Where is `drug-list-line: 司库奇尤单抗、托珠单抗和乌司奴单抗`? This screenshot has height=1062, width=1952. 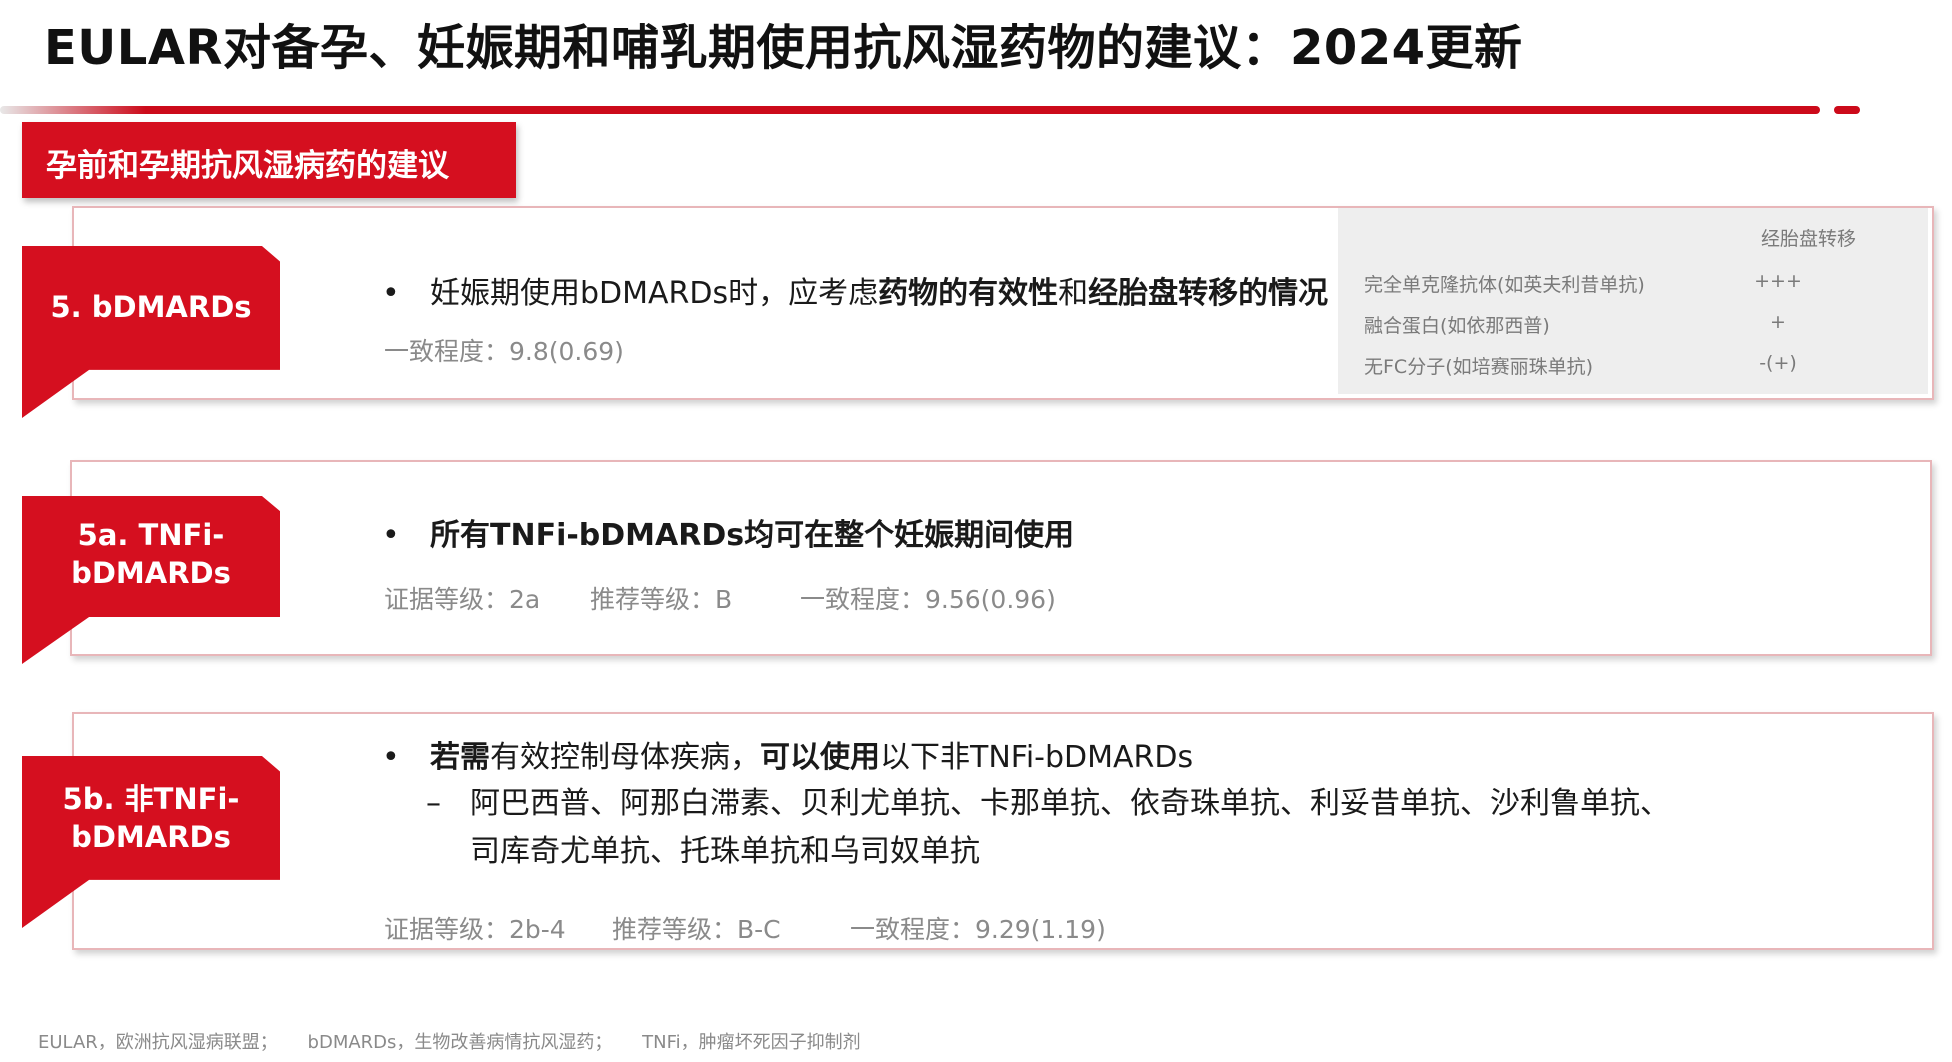
drug-list-line: 司库奇尤单抗、托珠单抗和乌司奴单抗 is located at coordinates (725, 852).